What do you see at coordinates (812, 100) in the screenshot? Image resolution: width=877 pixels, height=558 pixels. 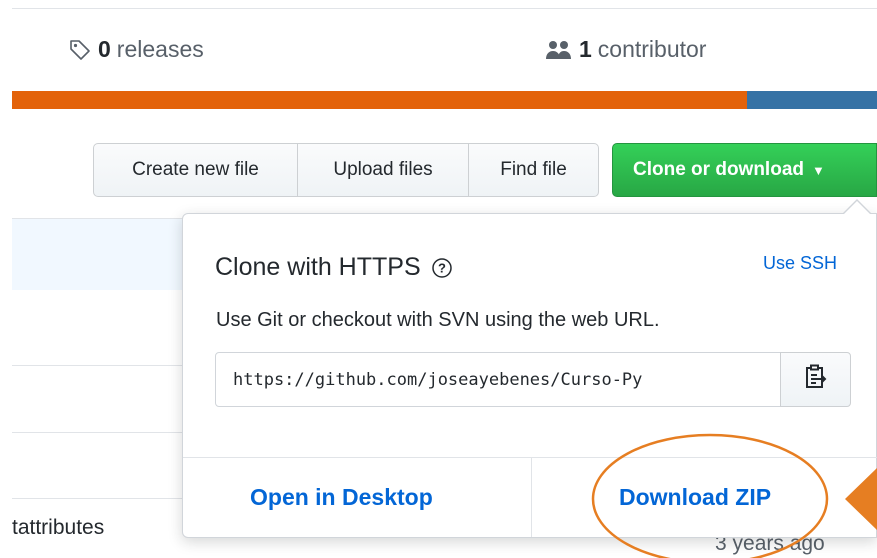 I see `language-segment-secondary` at bounding box center [812, 100].